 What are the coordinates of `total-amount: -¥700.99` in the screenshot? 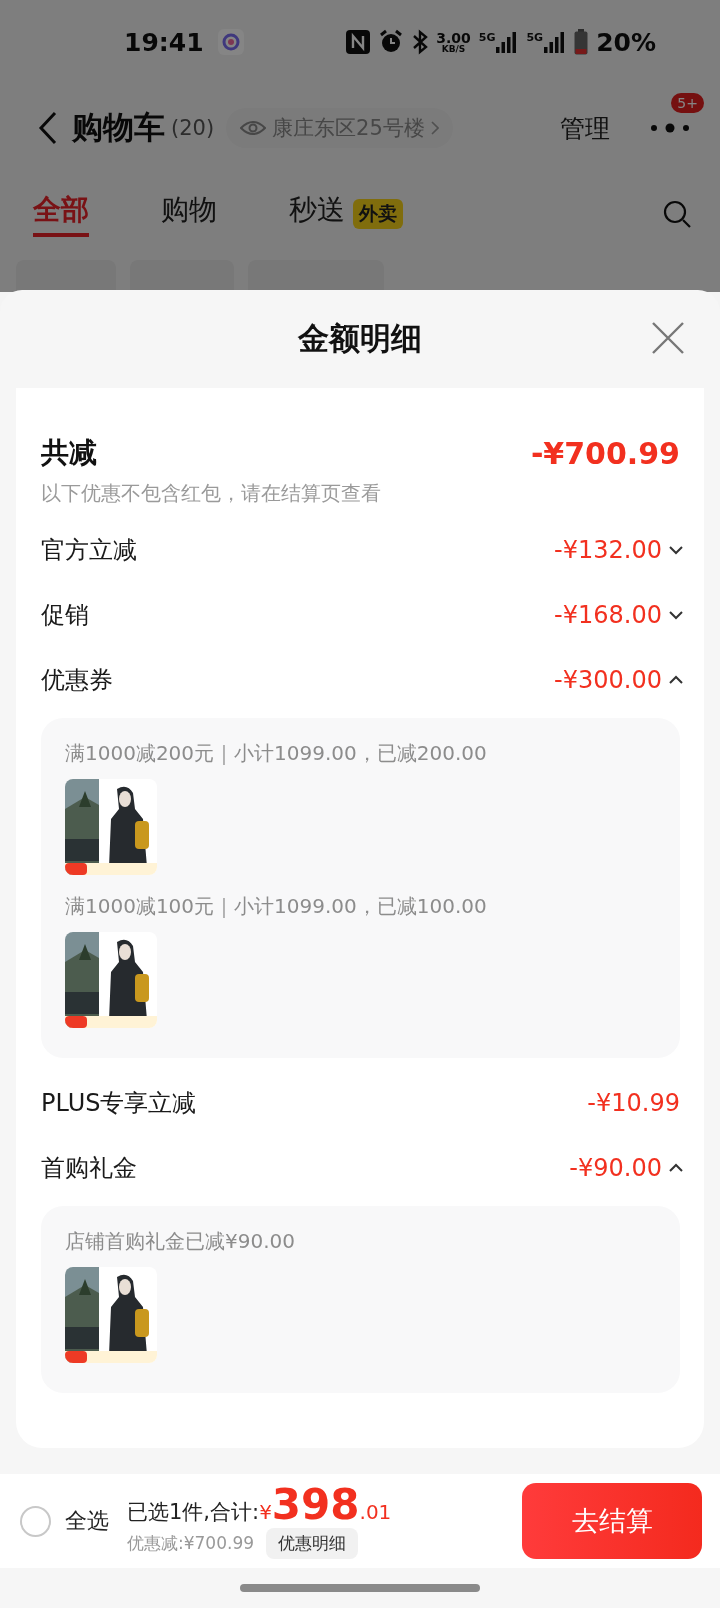 It's located at (605, 453).